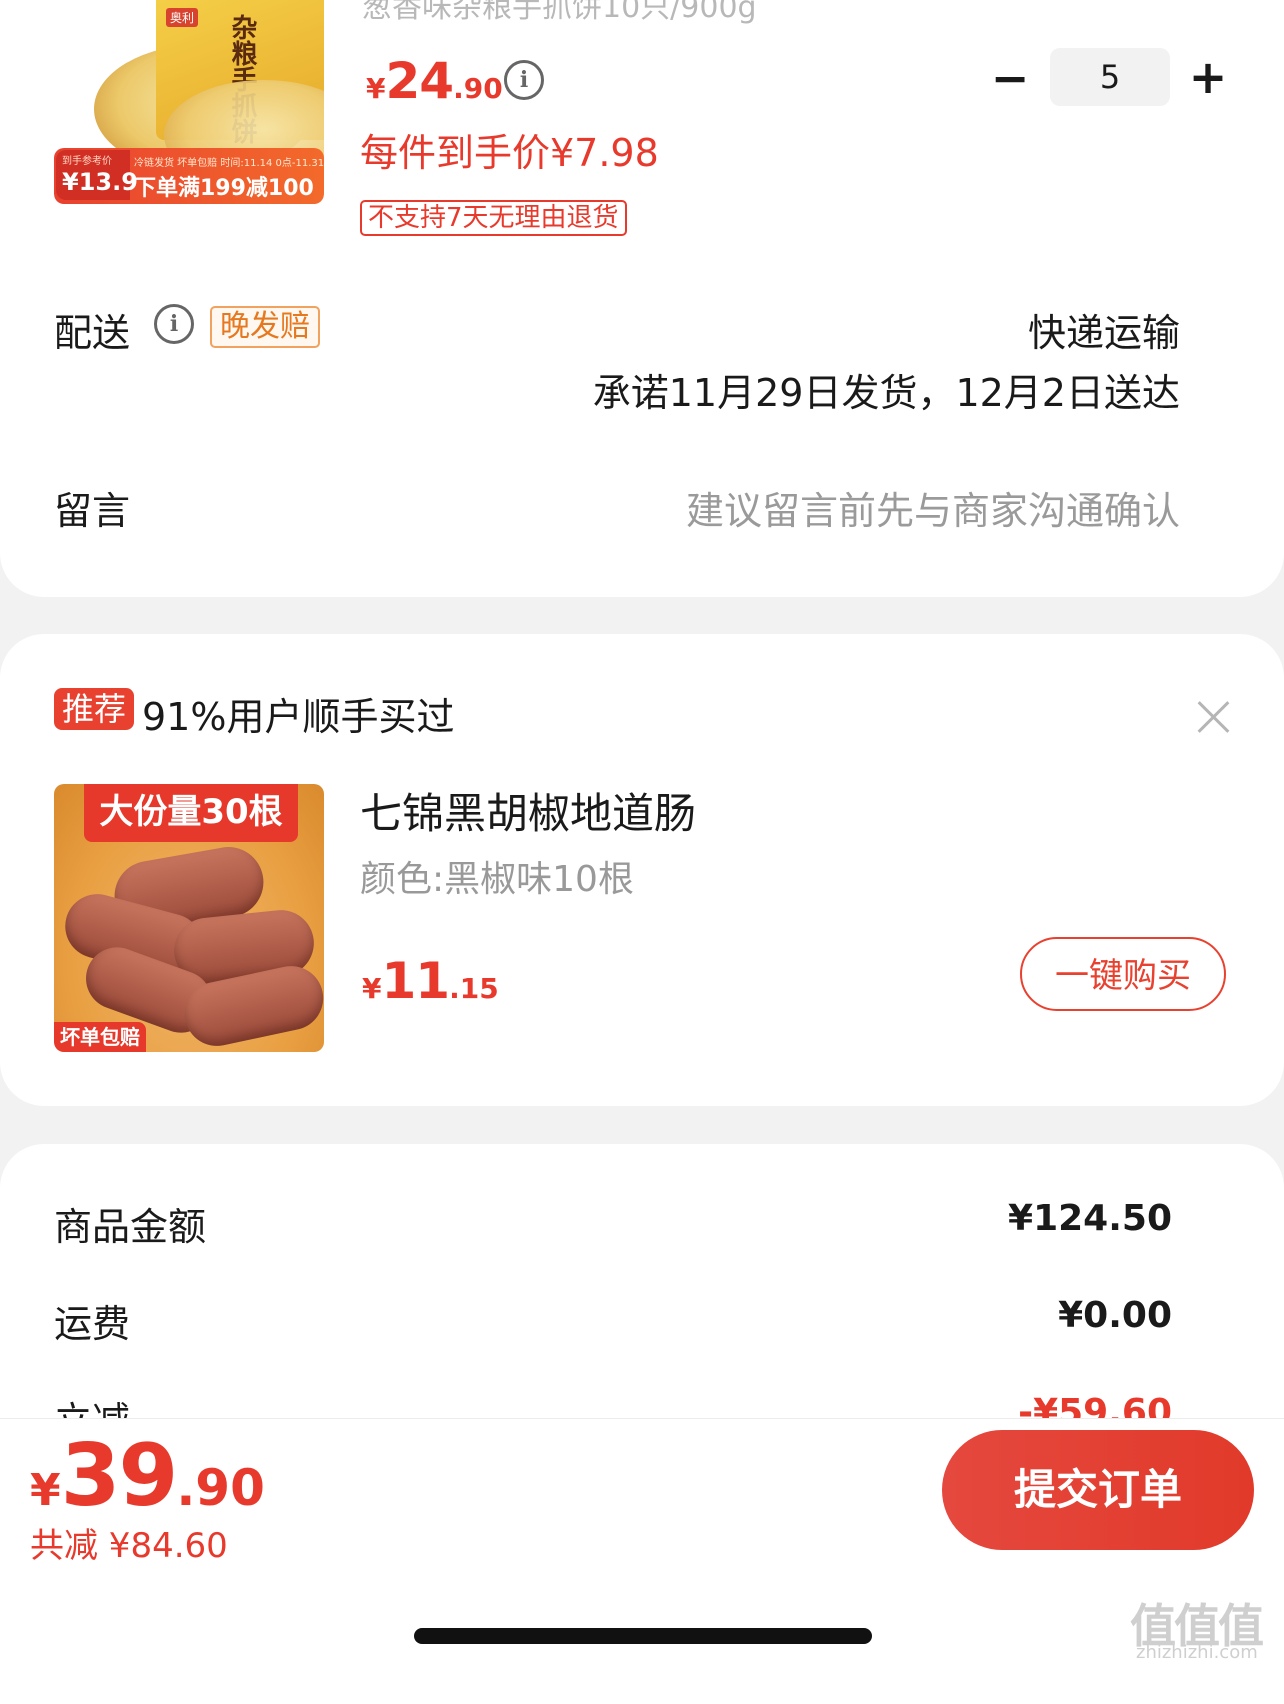 The image size is (1284, 1704). I want to click on summary-value-goods: ¥124.50, so click(1090, 1218).